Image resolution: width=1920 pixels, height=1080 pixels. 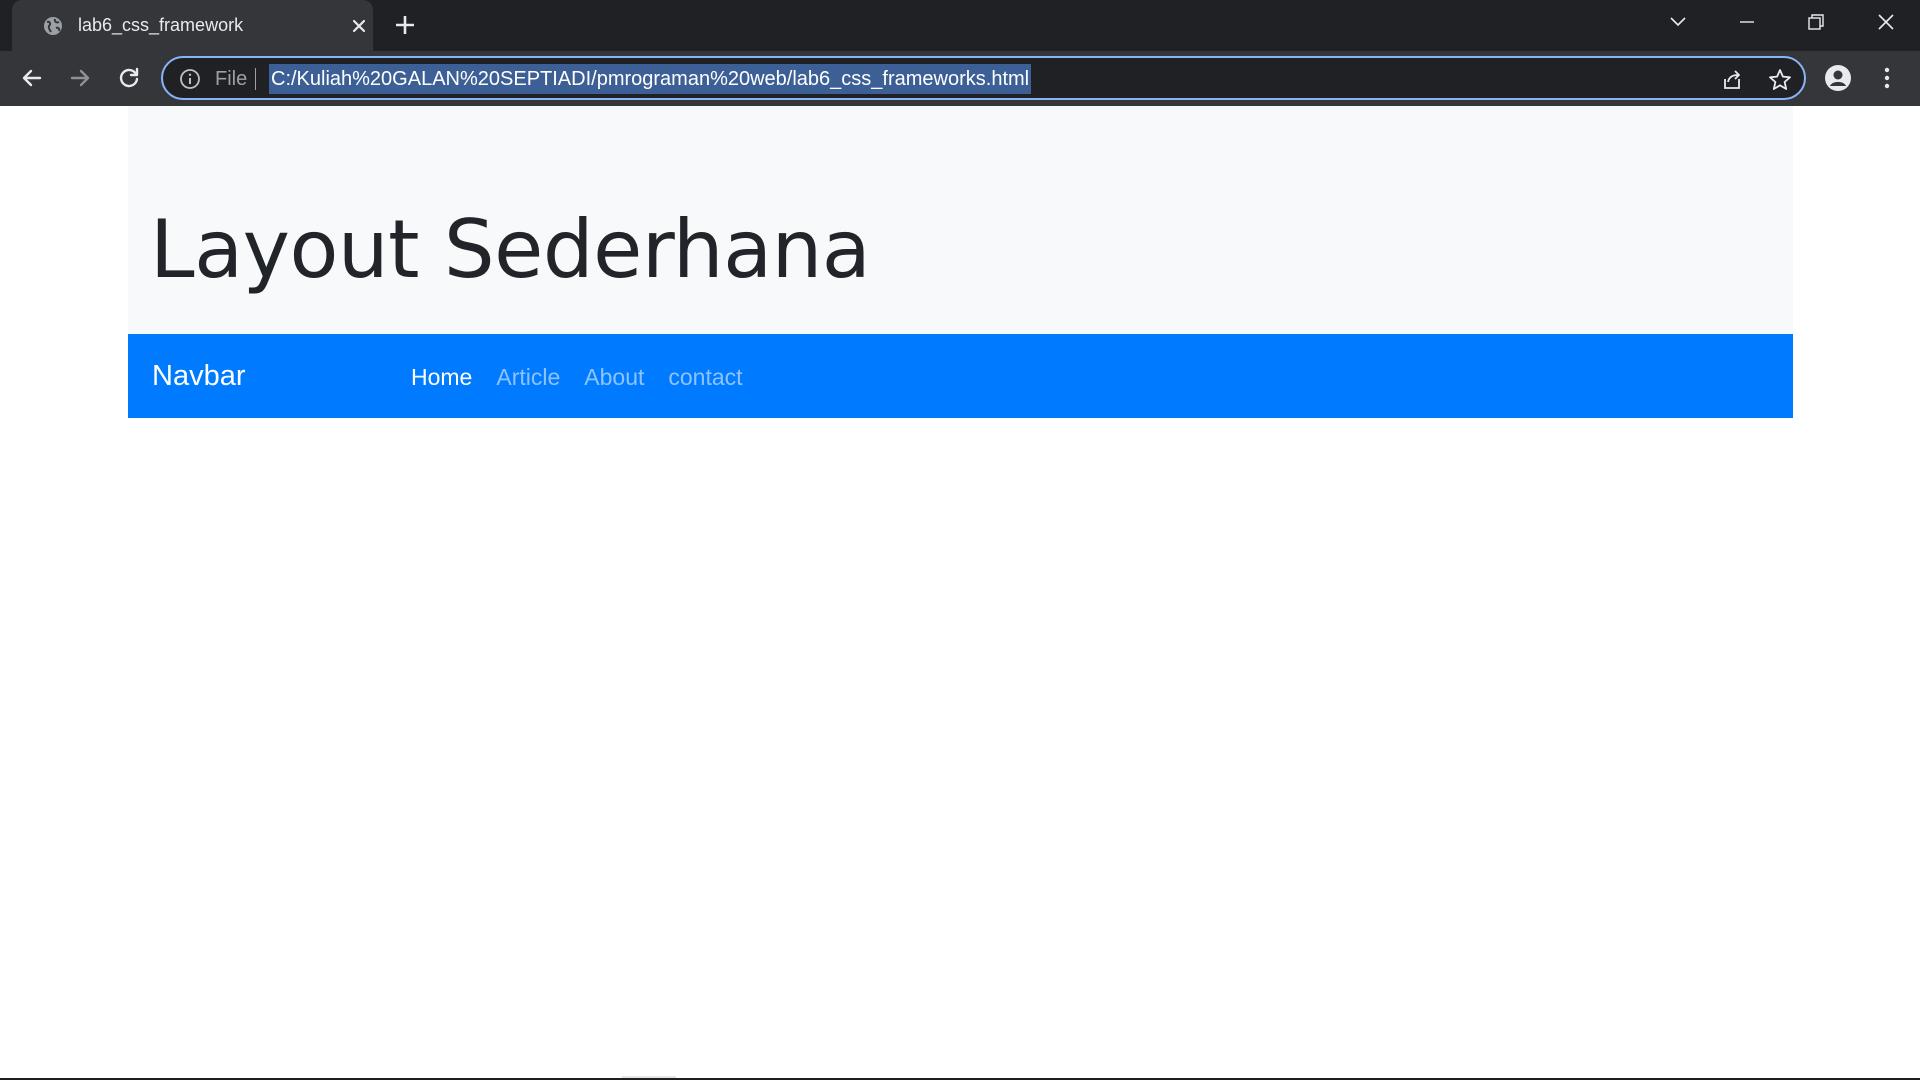 I want to click on nav-item-about: About, so click(x=614, y=377).